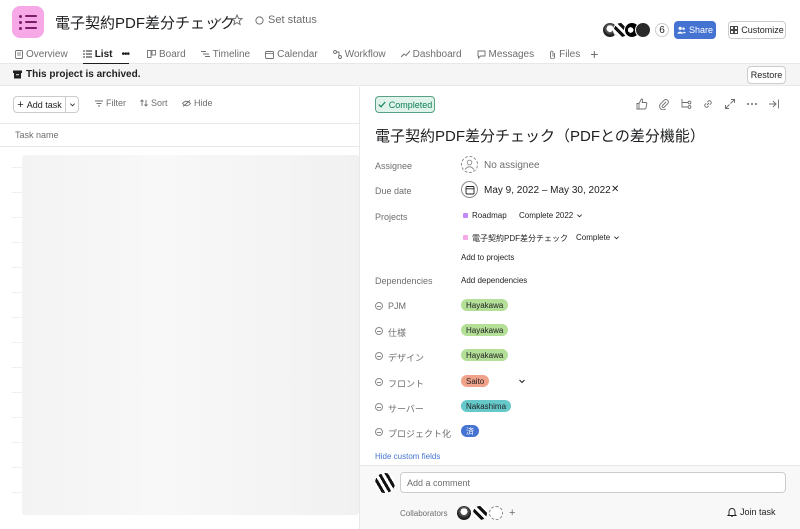 This screenshot has width=800, height=529. Describe the element at coordinates (405, 54) in the screenshot. I see `dashboard-icon` at that location.